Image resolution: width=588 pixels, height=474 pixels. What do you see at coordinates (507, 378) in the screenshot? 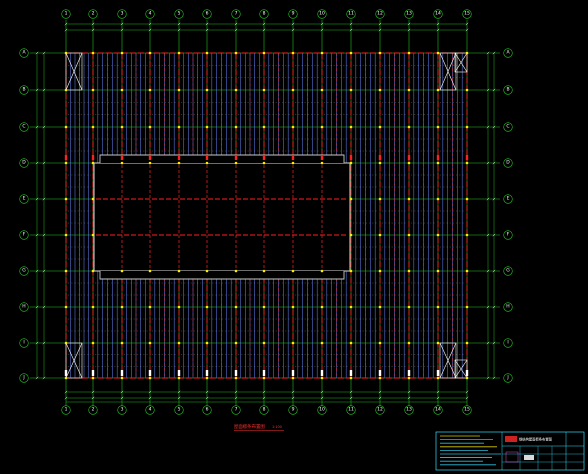
I see `axis-bubble-row-label: J` at bounding box center [507, 378].